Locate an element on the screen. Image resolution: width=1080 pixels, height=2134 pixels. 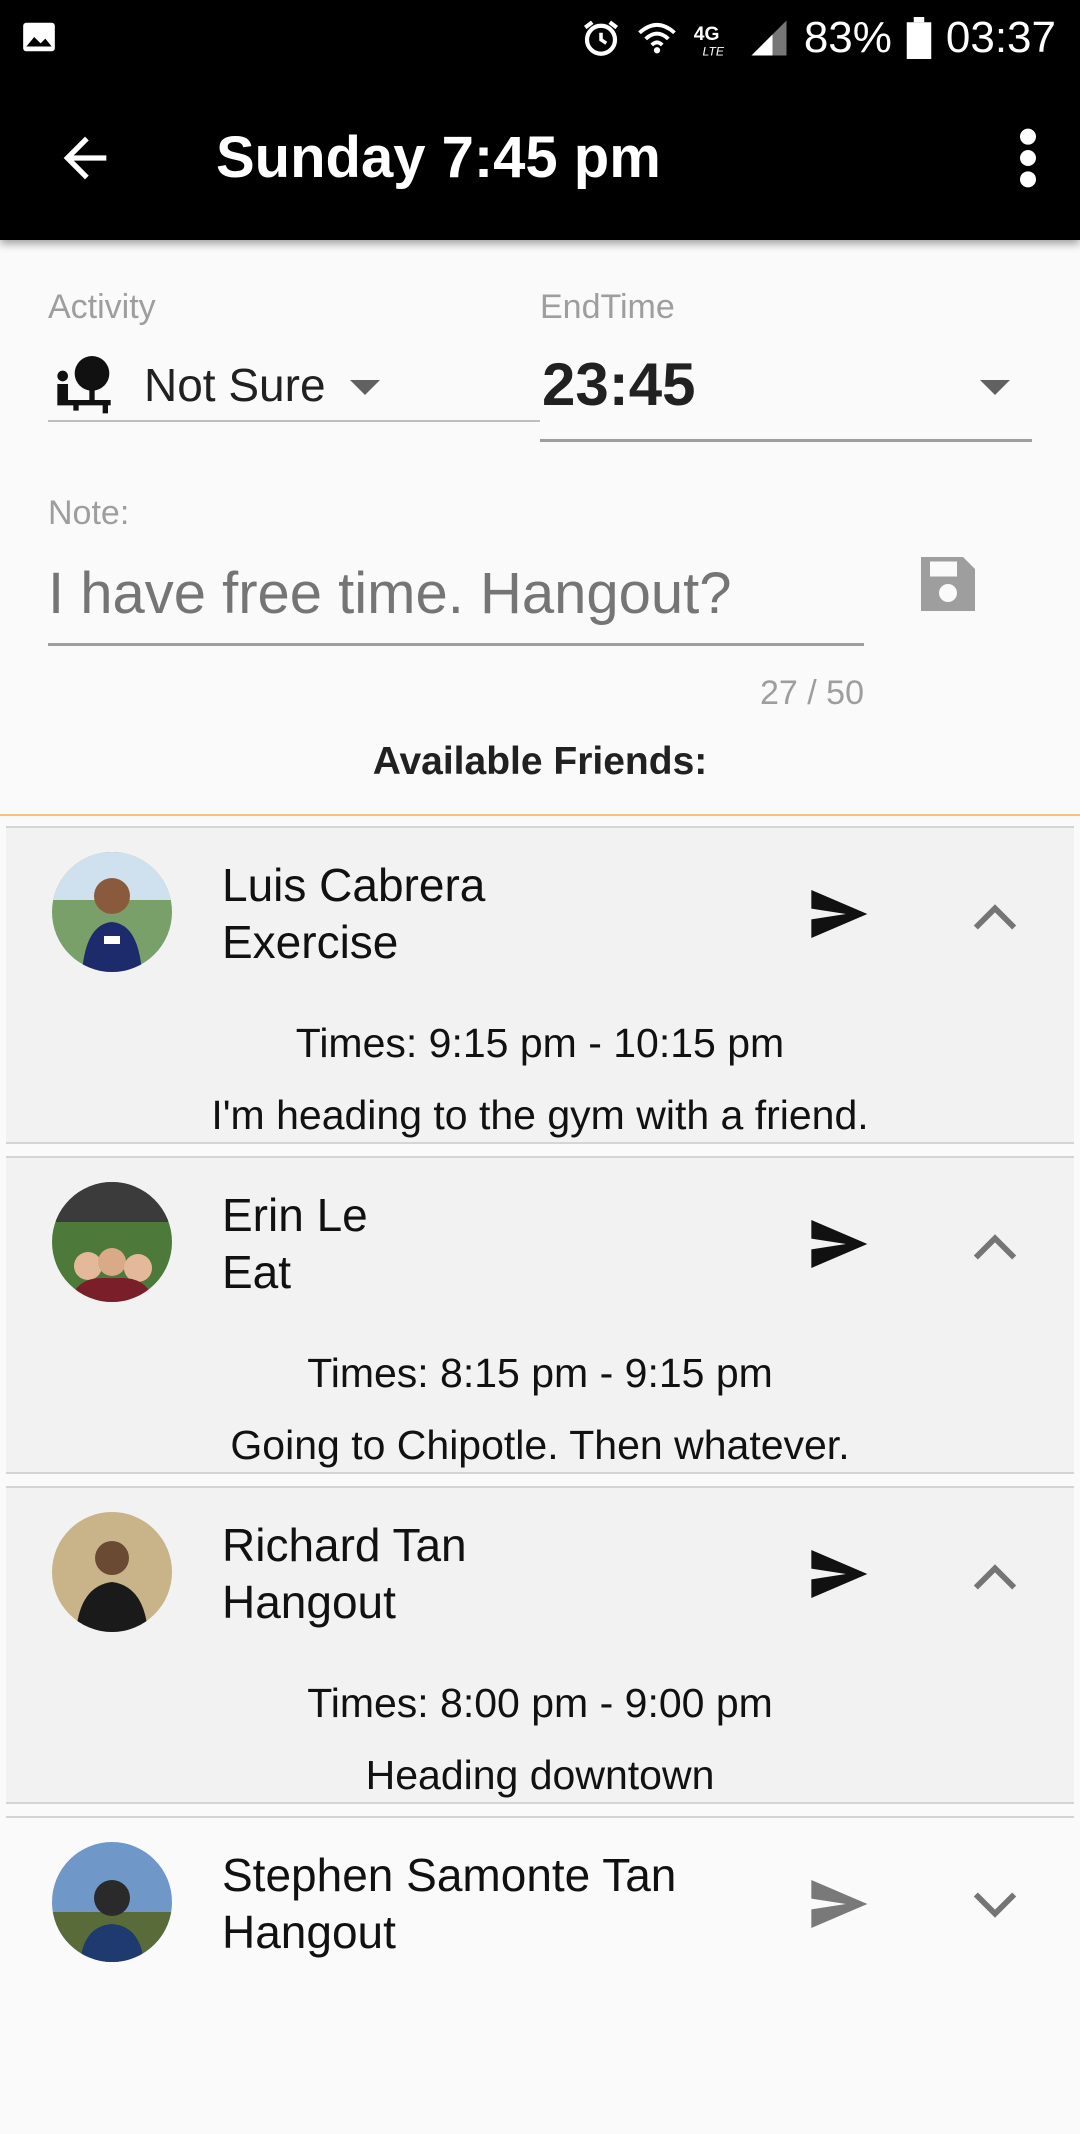
activity-value: Not Sure is located at coordinates (235, 385).